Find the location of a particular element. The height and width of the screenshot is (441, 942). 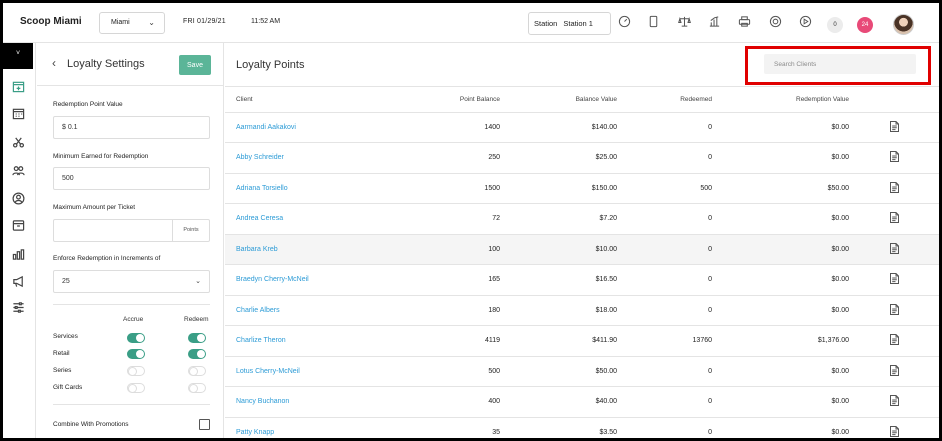

client-name-link: Braedyn Cherry-McNeil is located at coordinates (315, 280).